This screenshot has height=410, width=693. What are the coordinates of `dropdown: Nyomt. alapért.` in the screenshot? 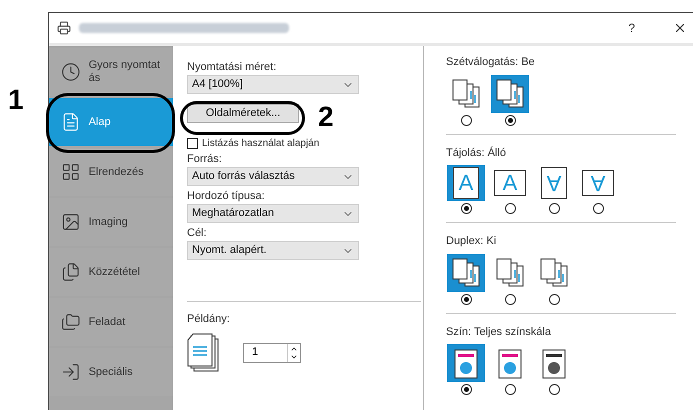 It's located at (273, 250).